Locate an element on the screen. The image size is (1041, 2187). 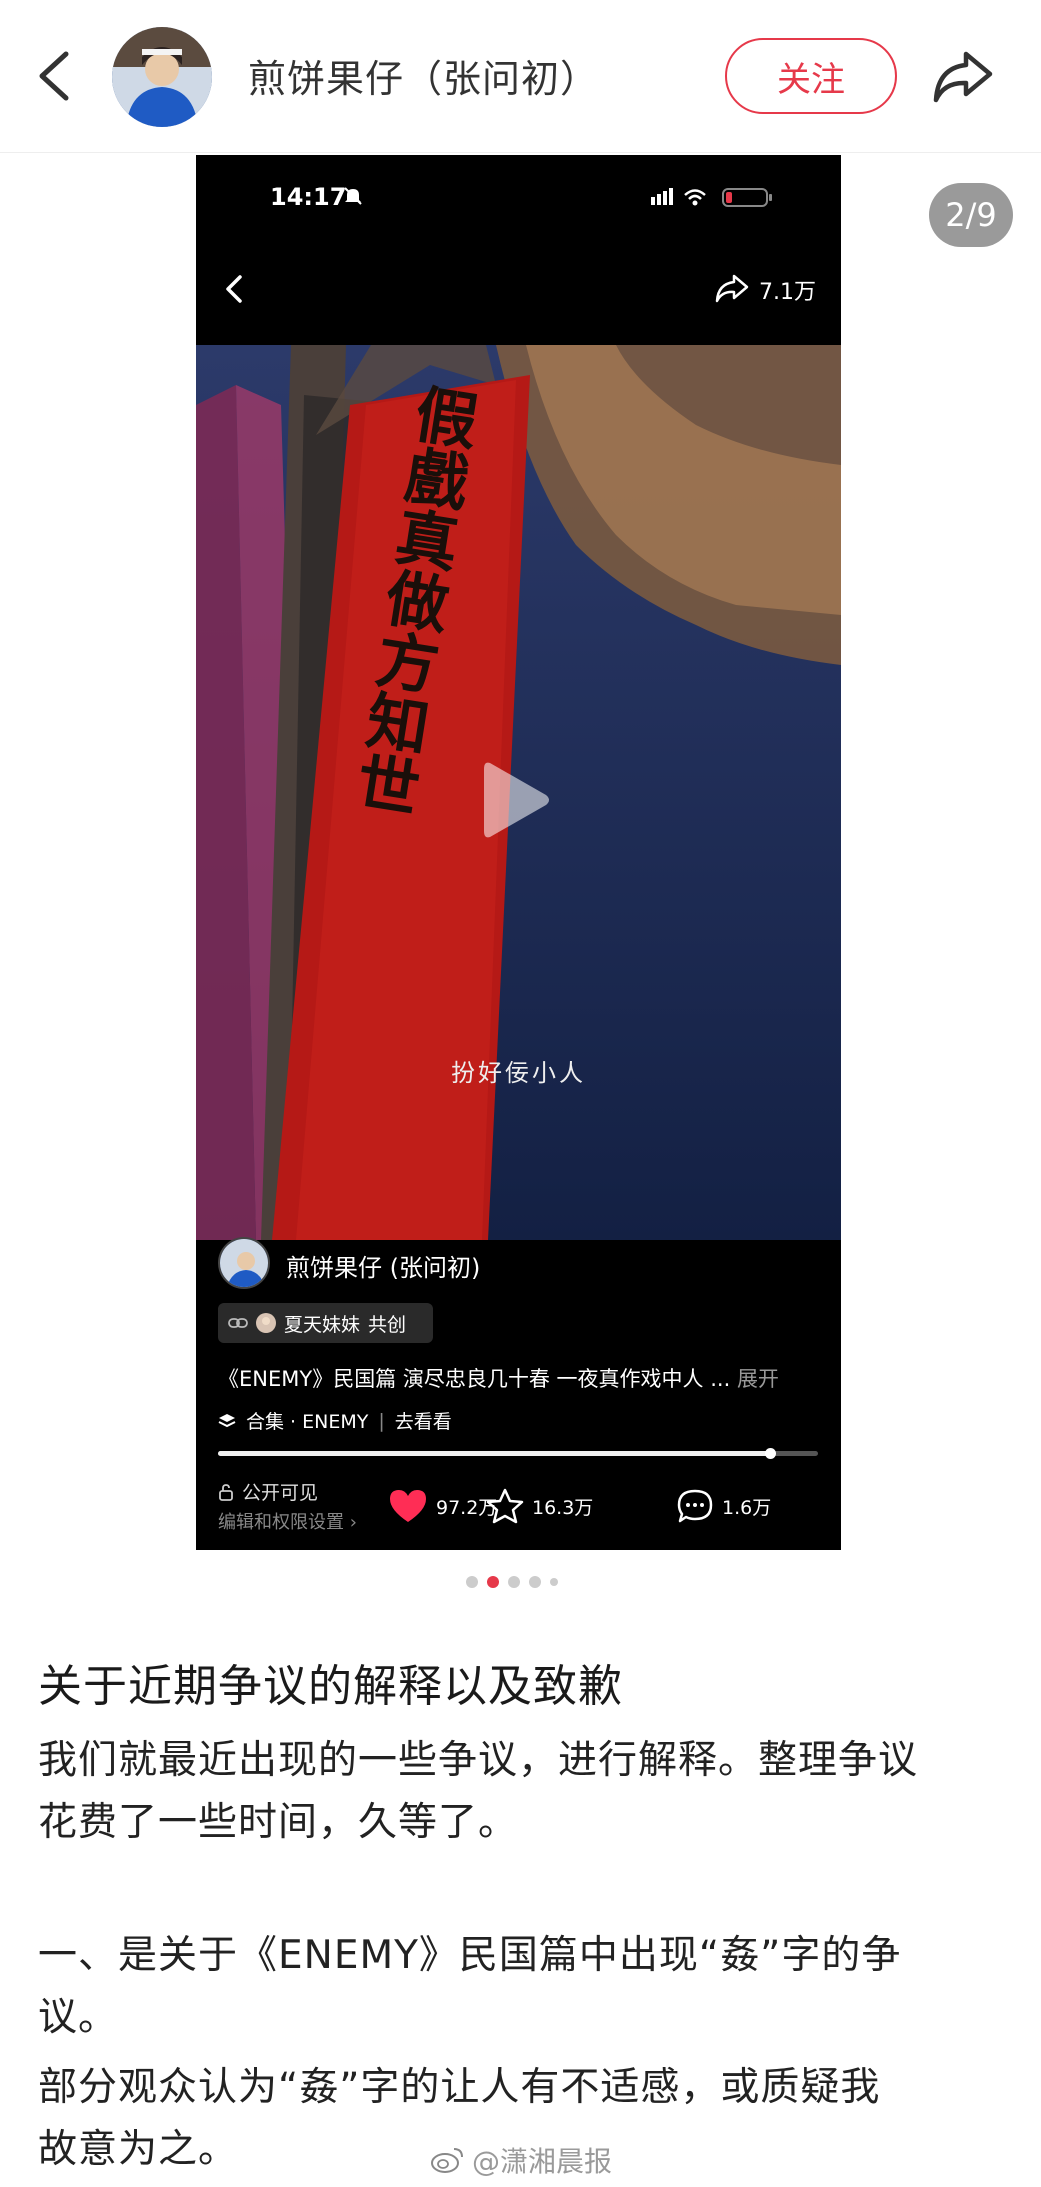
collab-chip: 夏天妹妹 共创 is located at coordinates (325, 1323).